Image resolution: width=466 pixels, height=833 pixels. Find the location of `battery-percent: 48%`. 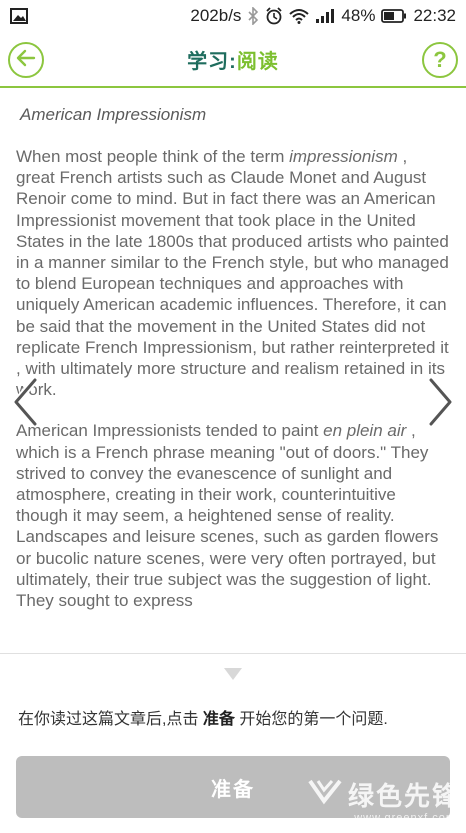

battery-percent: 48% is located at coordinates (358, 15).